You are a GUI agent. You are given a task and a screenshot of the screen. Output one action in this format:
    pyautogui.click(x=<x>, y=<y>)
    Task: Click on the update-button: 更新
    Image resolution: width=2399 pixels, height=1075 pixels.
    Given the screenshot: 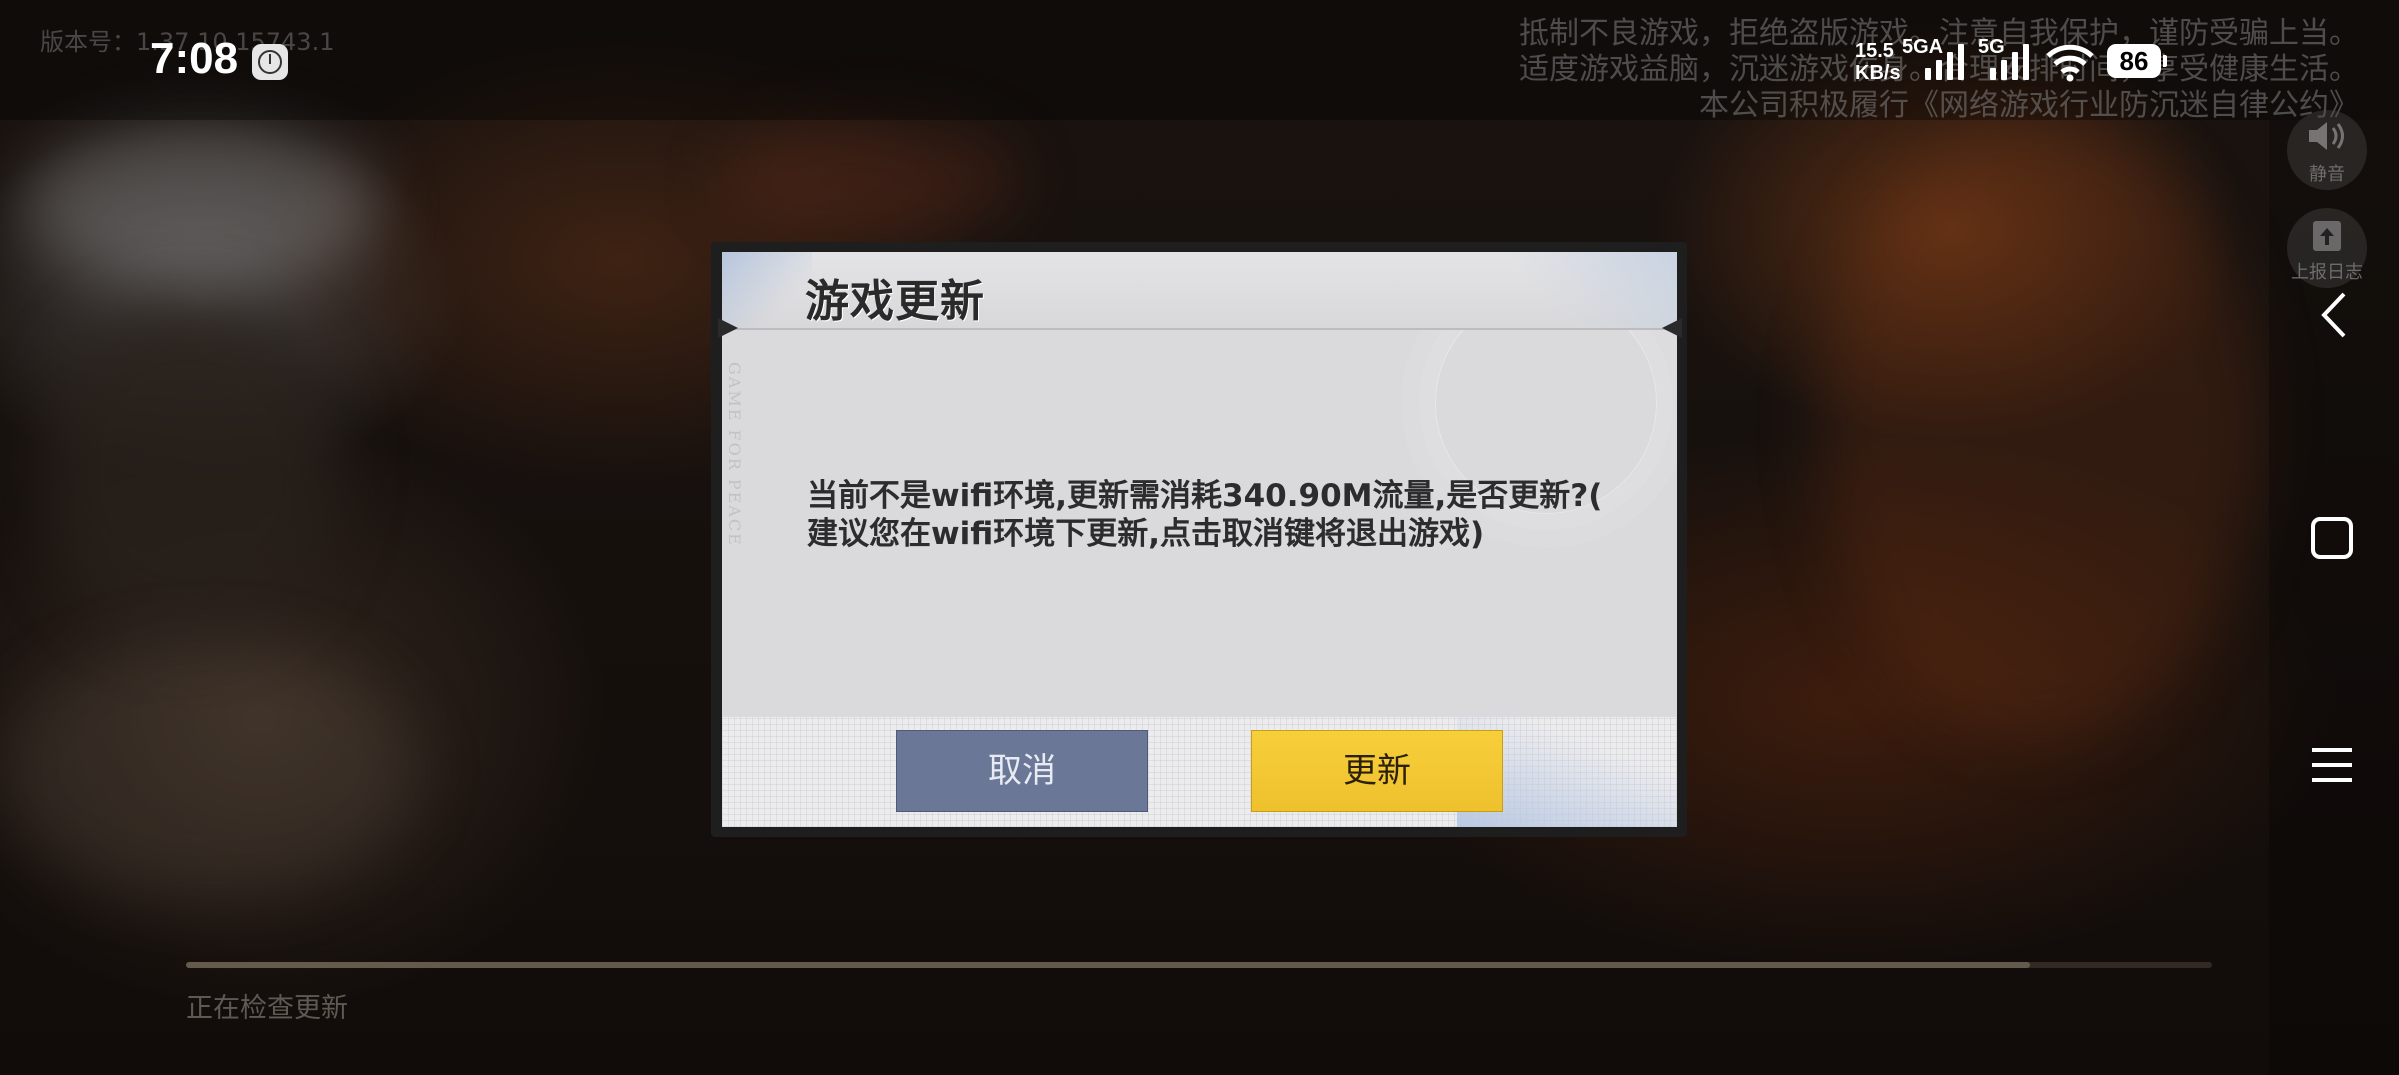 What is the action you would take?
    pyautogui.click(x=1377, y=771)
    